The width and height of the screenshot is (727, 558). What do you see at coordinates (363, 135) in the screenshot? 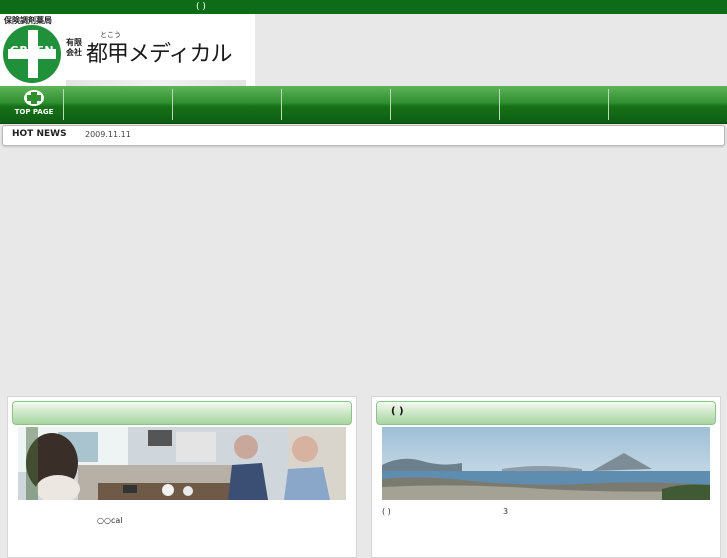
I see `hot-news-bar: HOT NEWS 2009.11.11` at bounding box center [363, 135].